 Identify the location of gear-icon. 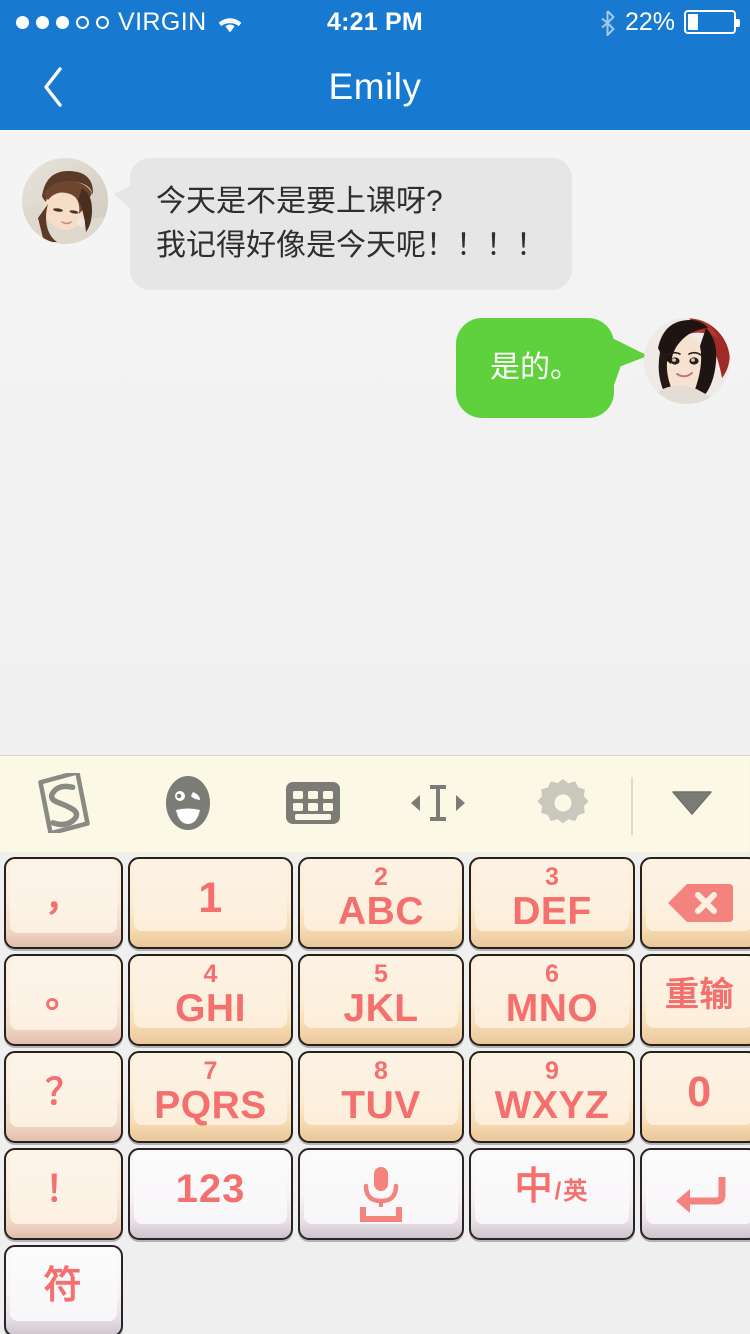
(562, 805).